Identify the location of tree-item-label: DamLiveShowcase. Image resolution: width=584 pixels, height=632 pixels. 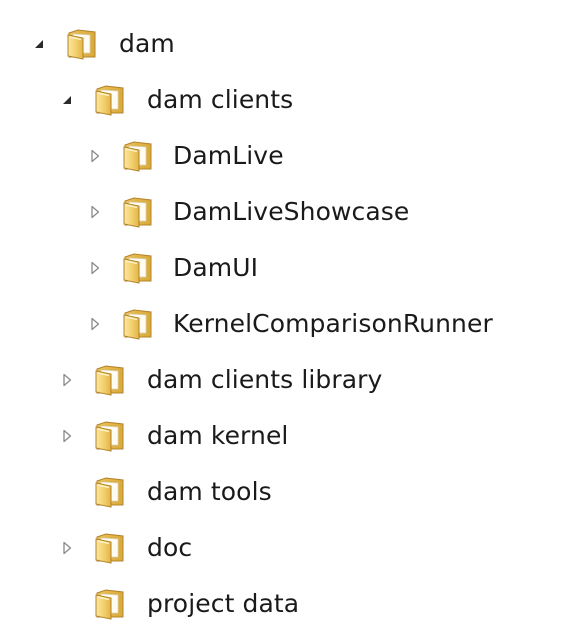
(291, 211).